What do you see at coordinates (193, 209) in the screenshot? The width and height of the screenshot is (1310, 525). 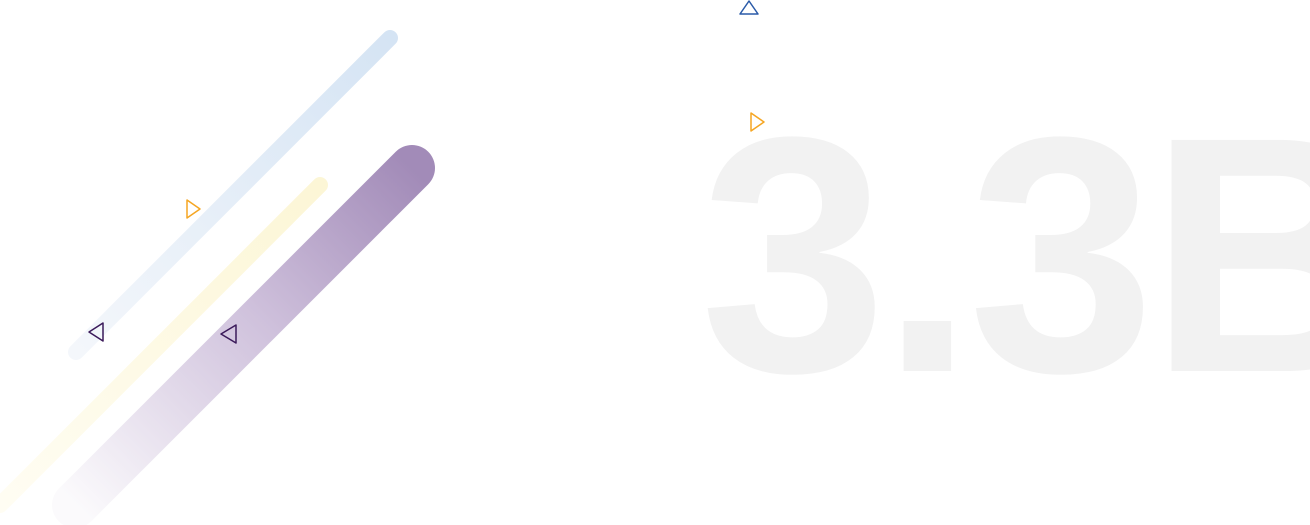 I see `triangle-right-outline-icon` at bounding box center [193, 209].